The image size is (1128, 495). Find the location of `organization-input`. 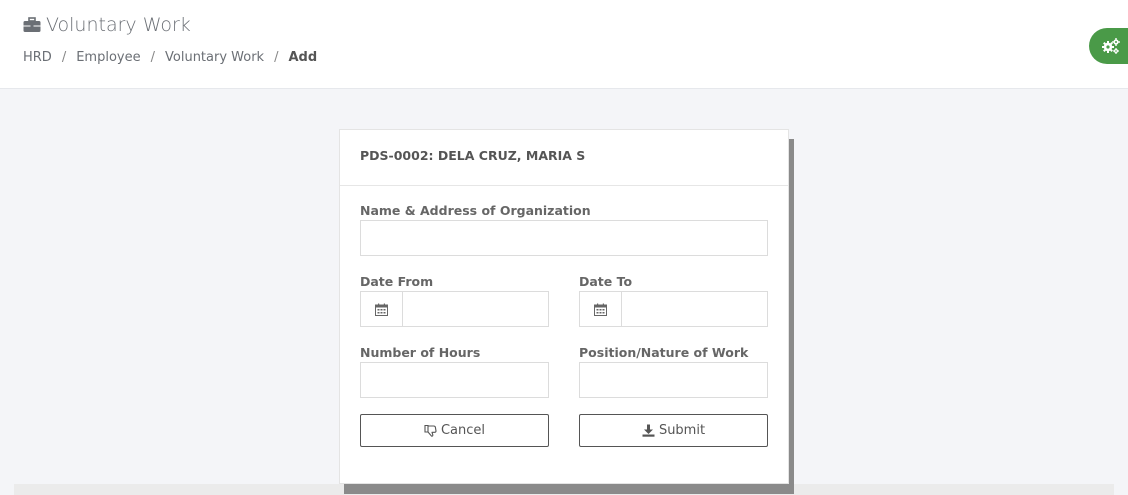

organization-input is located at coordinates (564, 238).